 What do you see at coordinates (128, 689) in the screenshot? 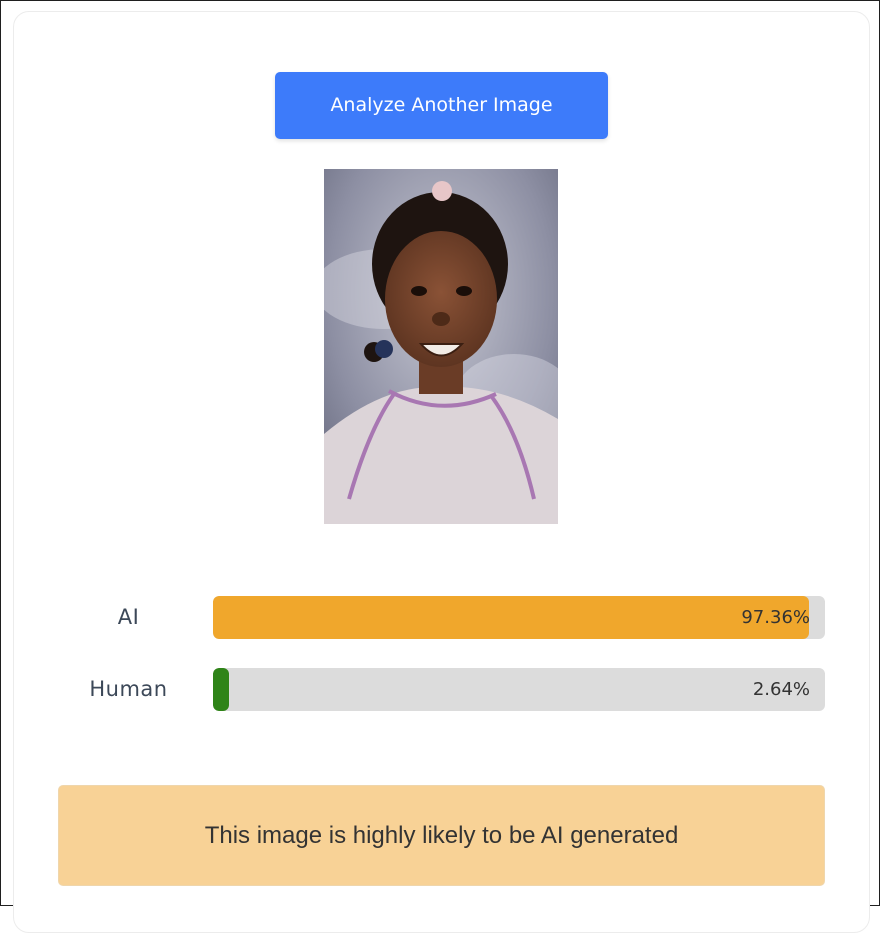
I see `human-label: Human` at bounding box center [128, 689].